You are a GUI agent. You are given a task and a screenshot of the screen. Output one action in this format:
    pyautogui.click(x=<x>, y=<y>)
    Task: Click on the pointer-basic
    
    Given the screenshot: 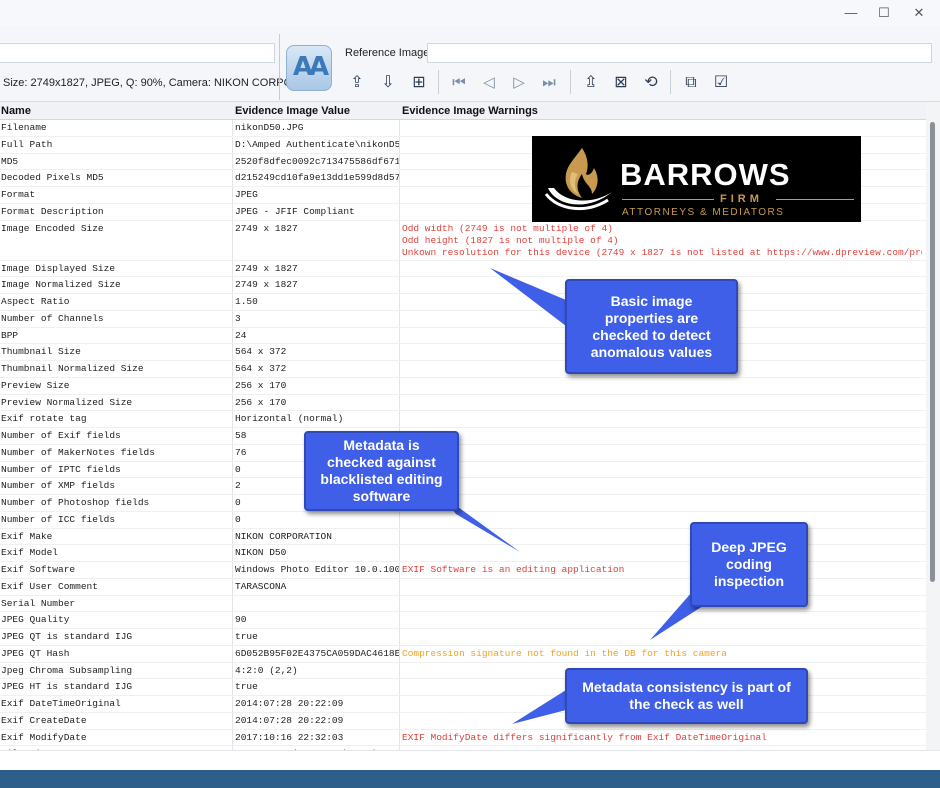 What is the action you would take?
    pyautogui.click(x=528, y=297)
    